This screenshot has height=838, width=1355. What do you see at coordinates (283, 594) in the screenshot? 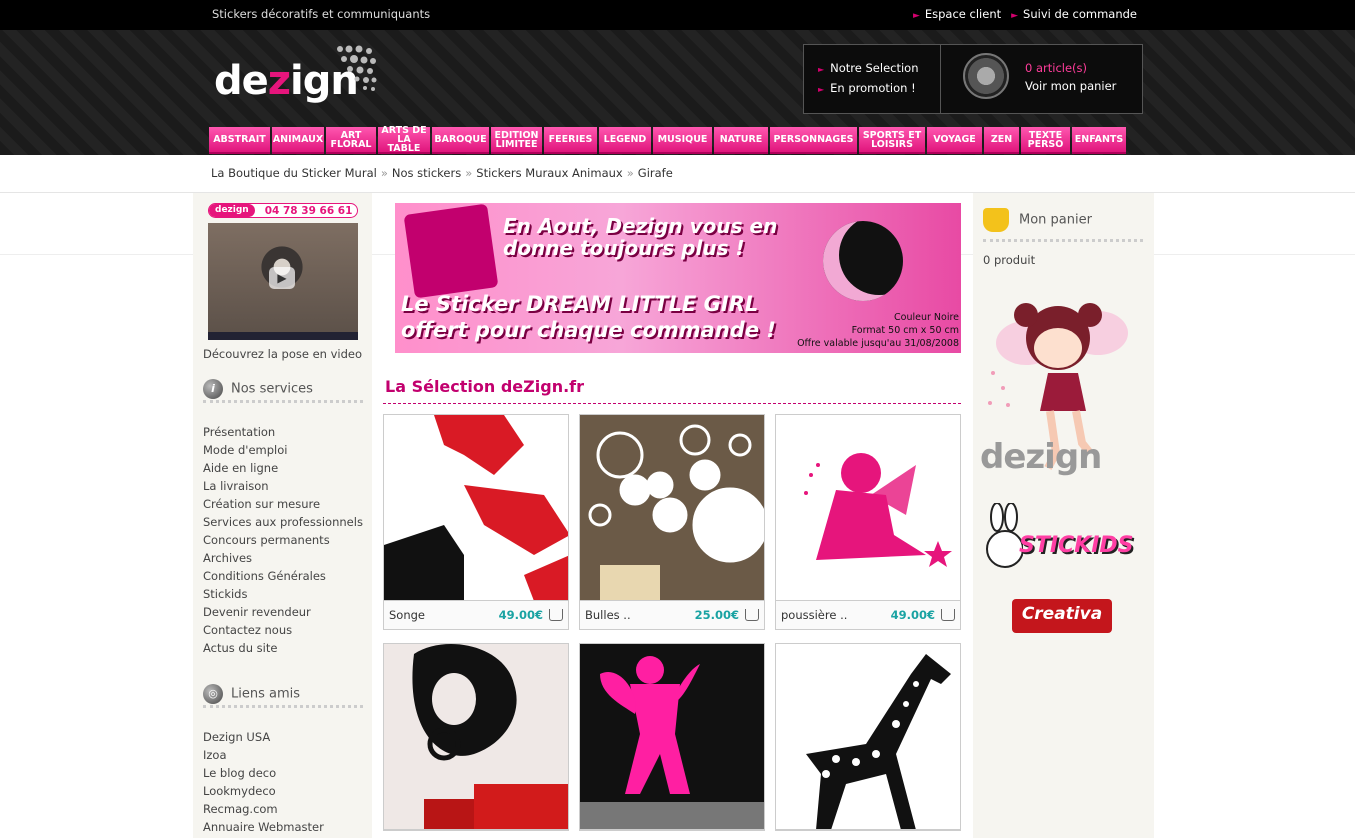
I see `service-link: Stickids` at bounding box center [283, 594].